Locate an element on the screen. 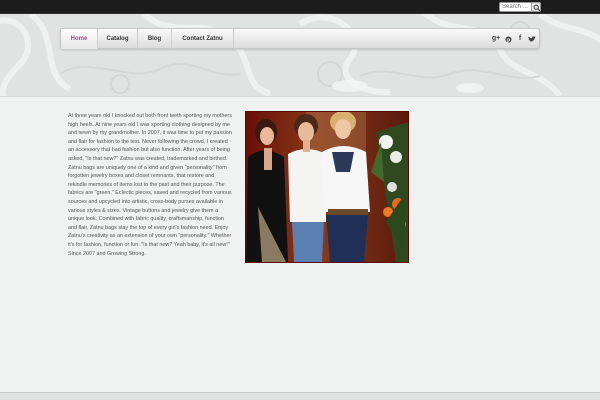 This screenshot has width=600, height=400. top-bar is located at coordinates (300, 7).